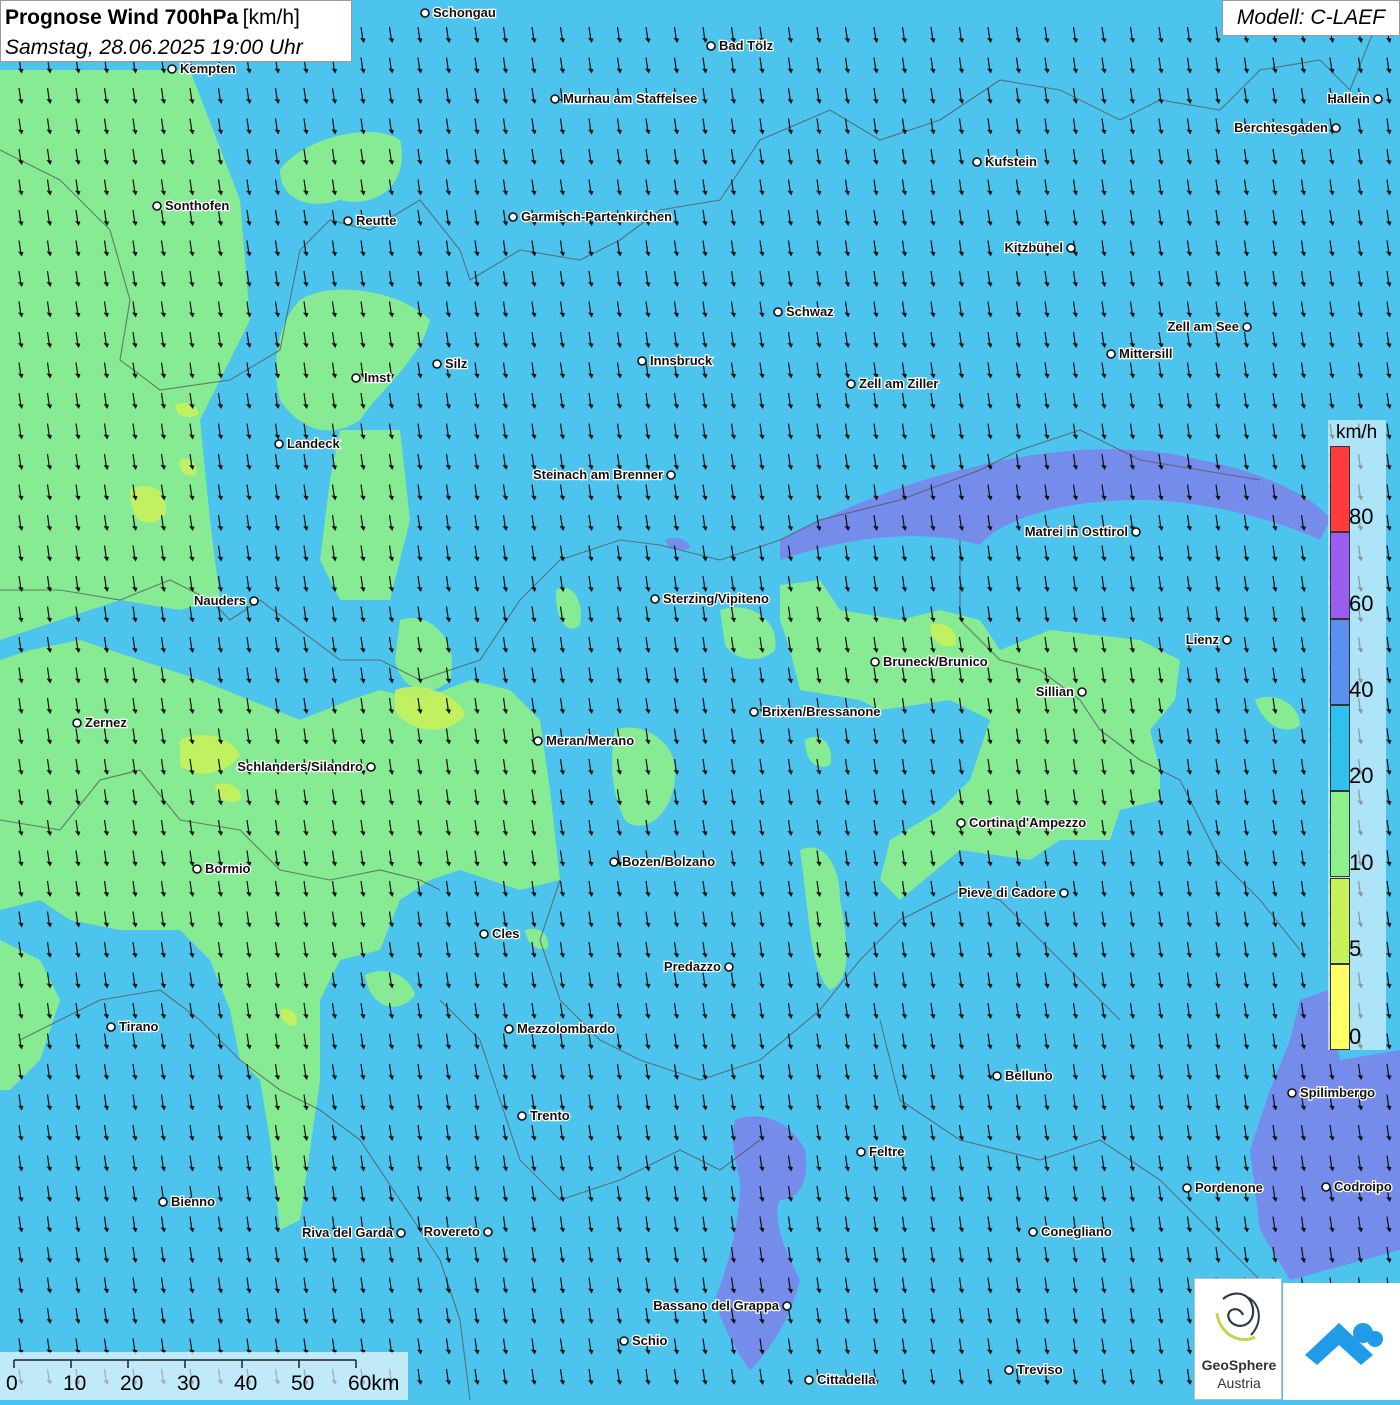 The width and height of the screenshot is (1400, 1405). What do you see at coordinates (458, 12) in the screenshot?
I see `city-marker: Schongau` at bounding box center [458, 12].